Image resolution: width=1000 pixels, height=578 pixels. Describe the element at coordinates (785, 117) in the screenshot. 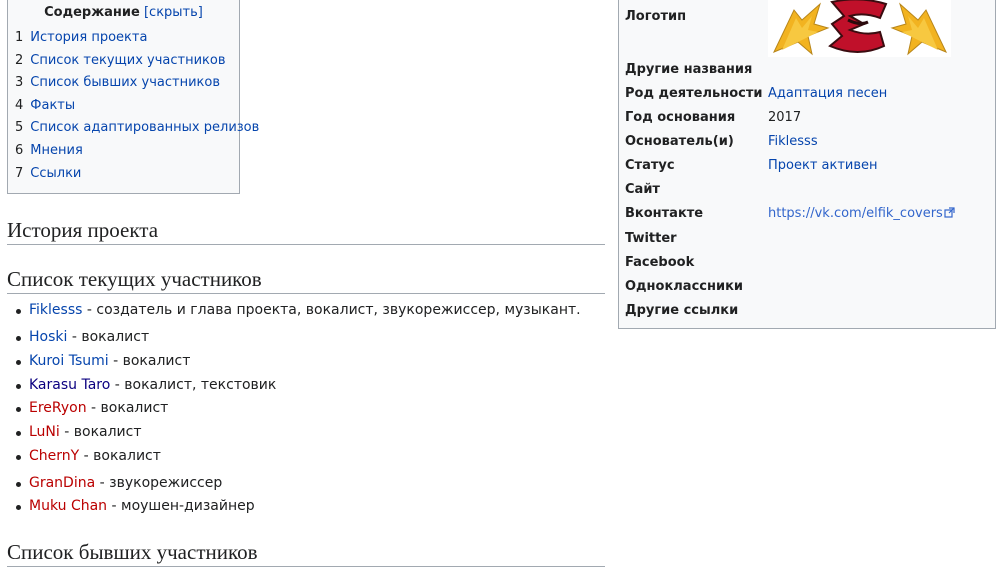

I see `infobox-value: 2017` at that location.